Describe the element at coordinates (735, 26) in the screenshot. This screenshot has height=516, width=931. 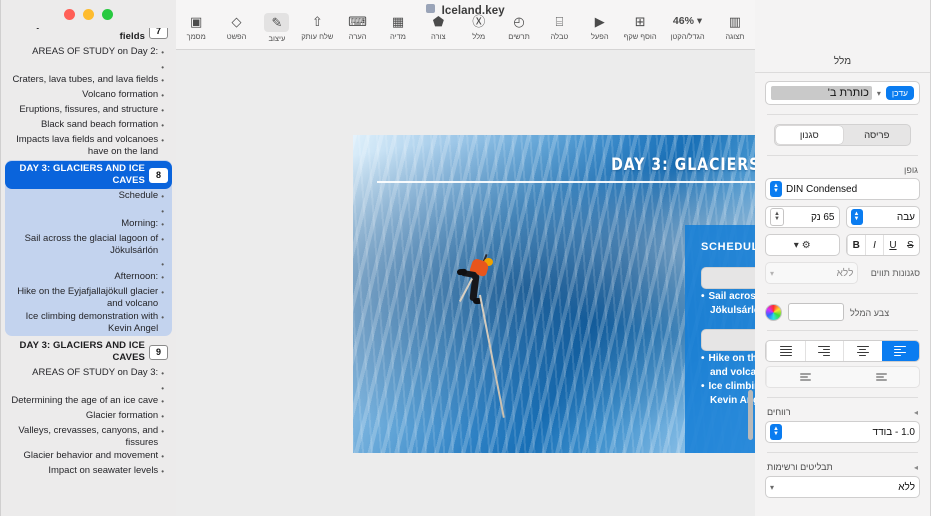
I see `toolbar-button-view: ▥ תצוגה` at that location.